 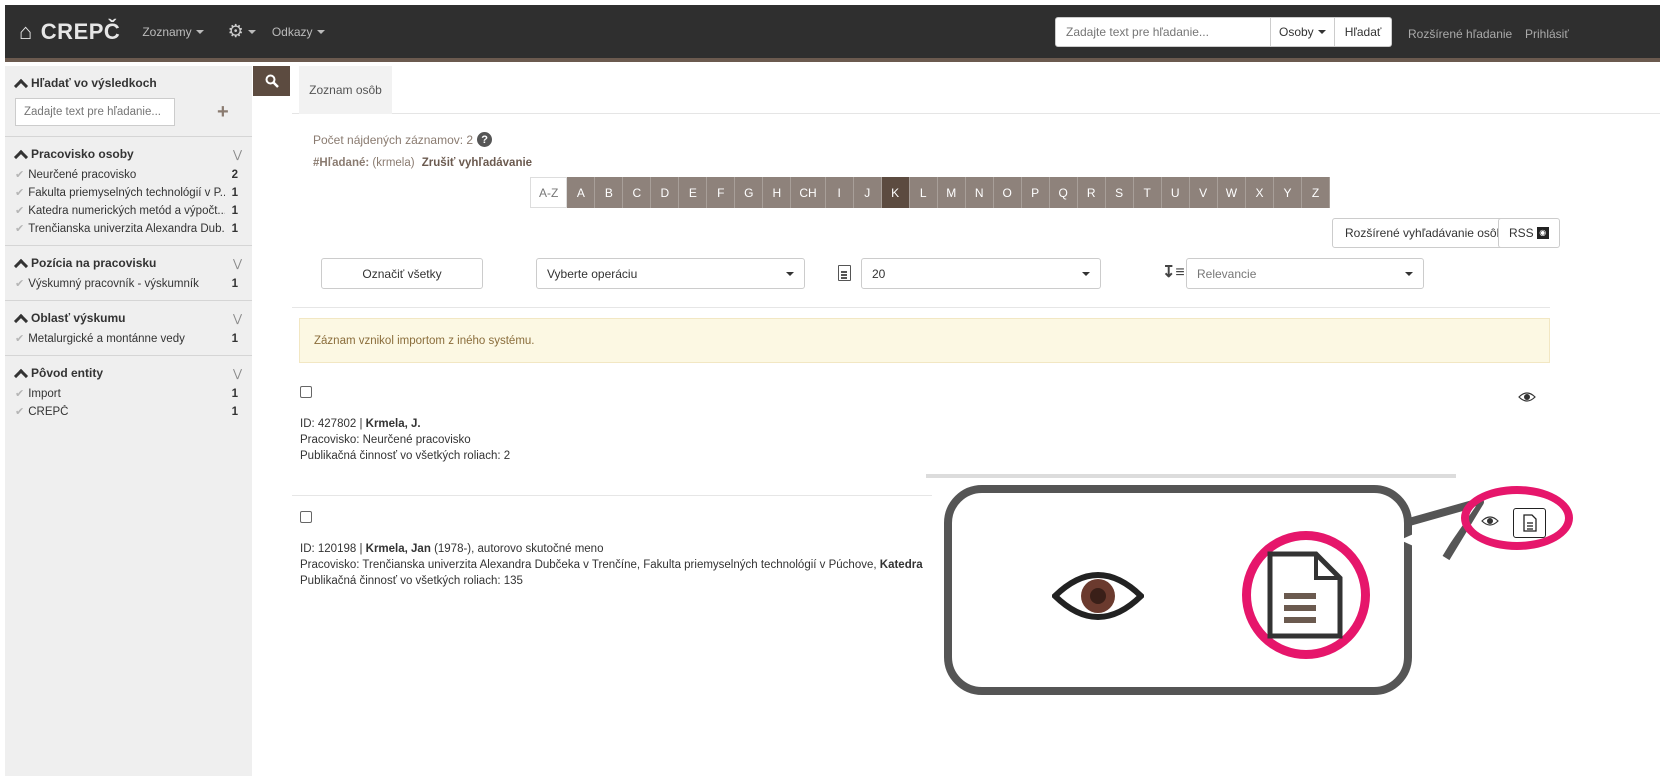 What do you see at coordinates (1175, 192) in the screenshot?
I see `letter-u: U` at bounding box center [1175, 192].